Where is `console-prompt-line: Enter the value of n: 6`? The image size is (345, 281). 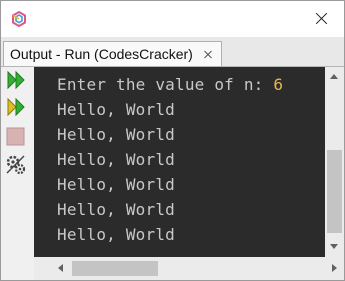
console-prompt-line: Enter the value of n: 6 is located at coordinates (170, 84).